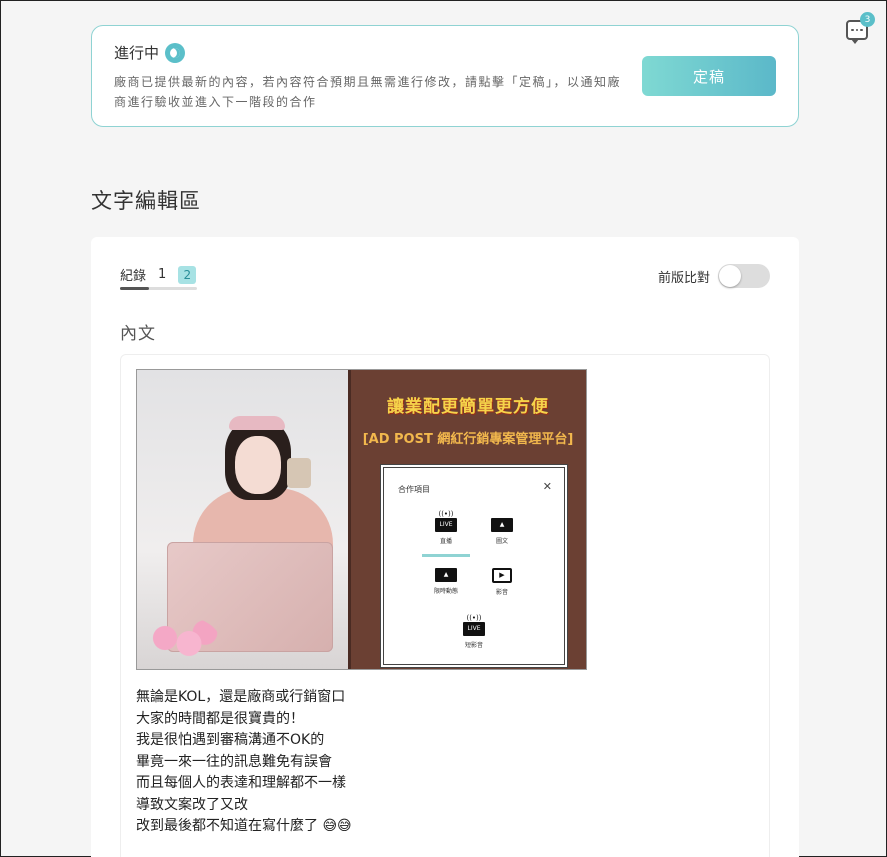  What do you see at coordinates (234, 761) in the screenshot?
I see `post-line: 畢竟一來一往的訊息難免有誤會` at bounding box center [234, 761].